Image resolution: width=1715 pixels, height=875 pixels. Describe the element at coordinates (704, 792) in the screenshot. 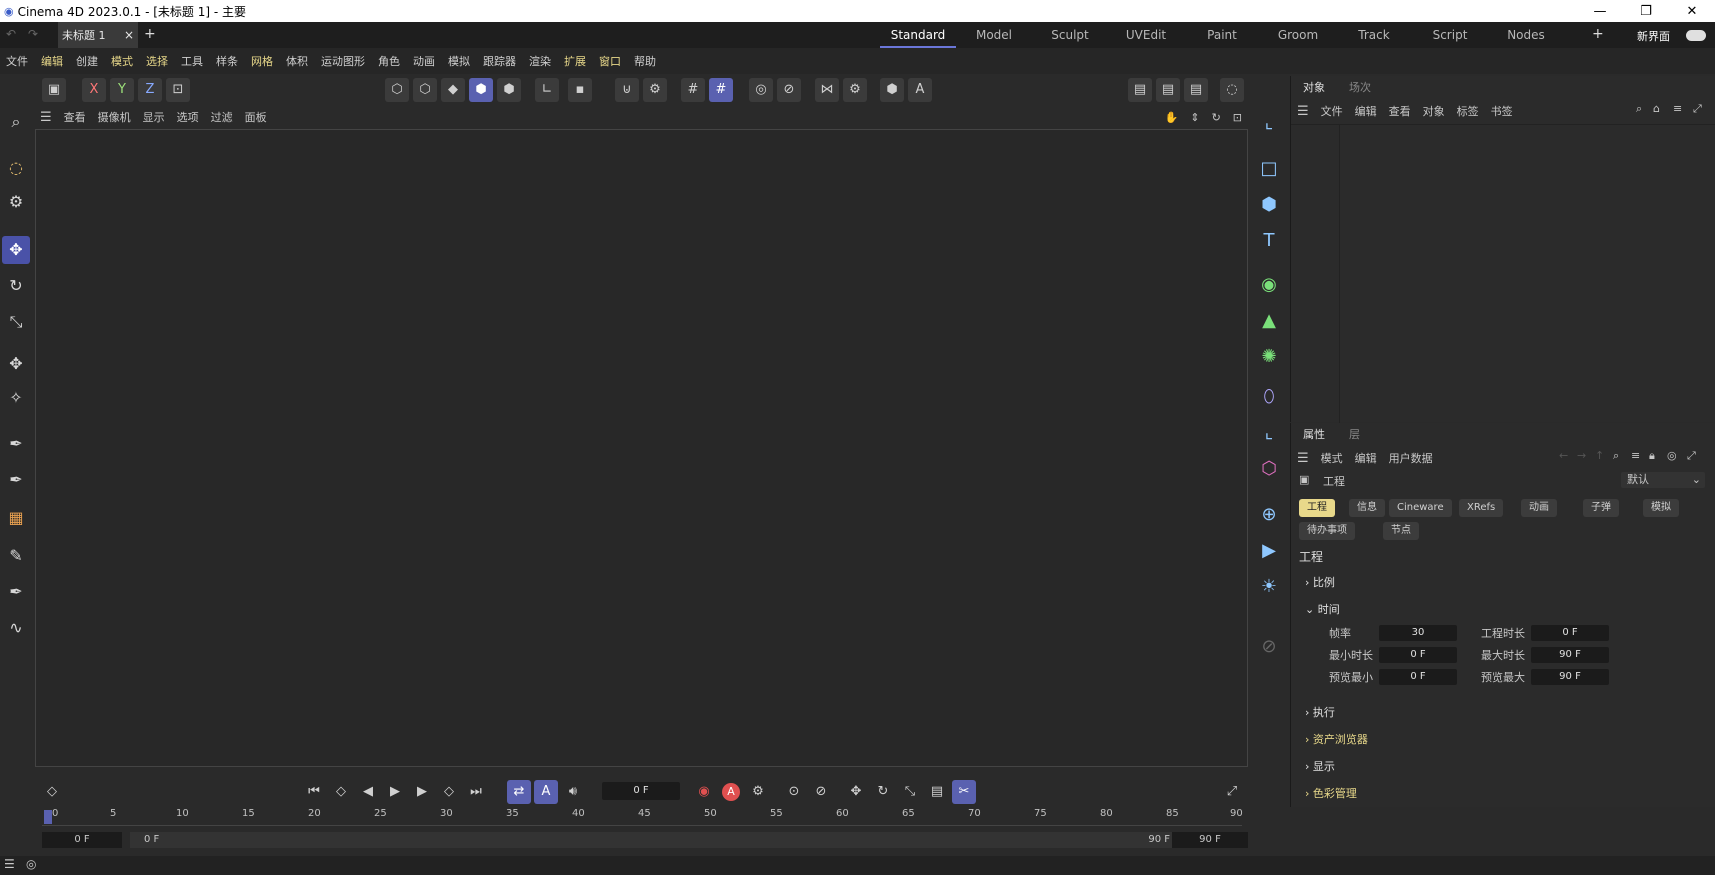

I see `record-icon: ◉` at that location.